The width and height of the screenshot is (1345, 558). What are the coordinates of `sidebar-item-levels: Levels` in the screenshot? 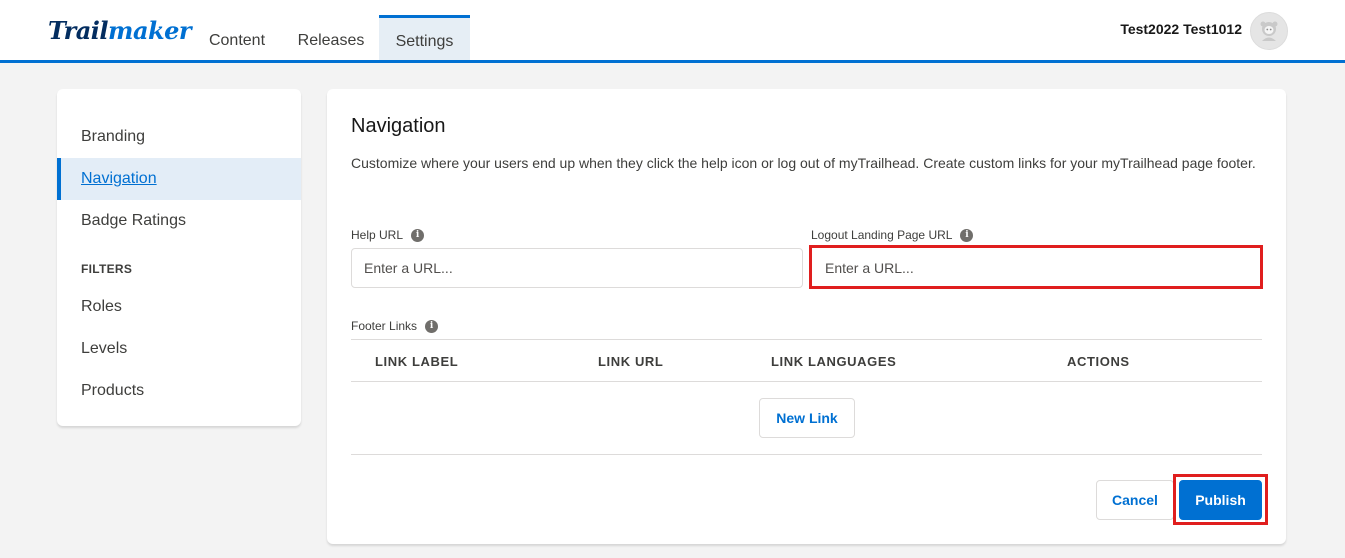 It's located at (179, 349).